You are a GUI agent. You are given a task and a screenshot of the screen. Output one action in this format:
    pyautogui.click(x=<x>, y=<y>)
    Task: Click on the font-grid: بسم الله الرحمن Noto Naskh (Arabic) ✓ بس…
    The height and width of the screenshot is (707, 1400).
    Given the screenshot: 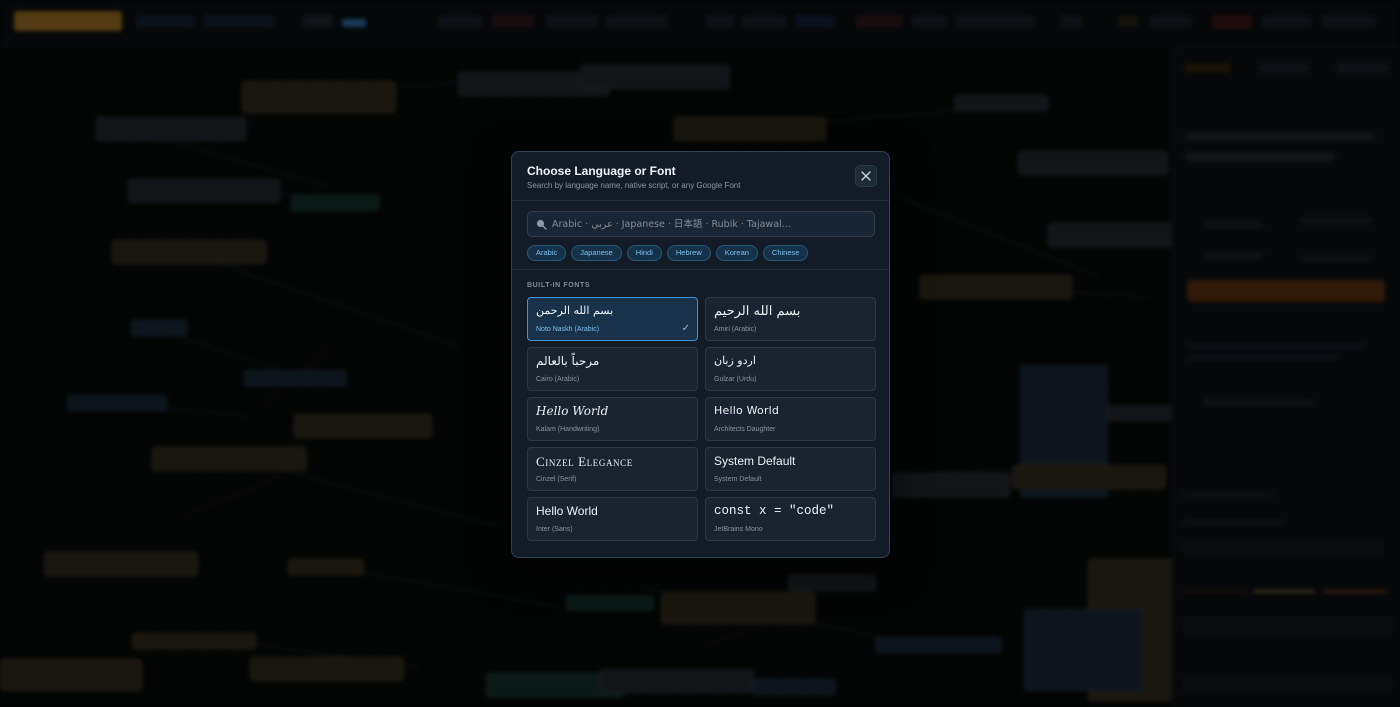 What is the action you would take?
    pyautogui.click(x=702, y=419)
    